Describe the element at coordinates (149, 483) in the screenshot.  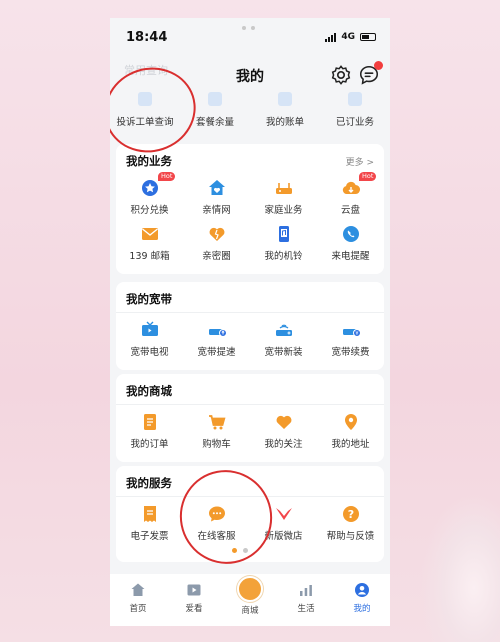
I see `card-title: 我的服务` at that location.